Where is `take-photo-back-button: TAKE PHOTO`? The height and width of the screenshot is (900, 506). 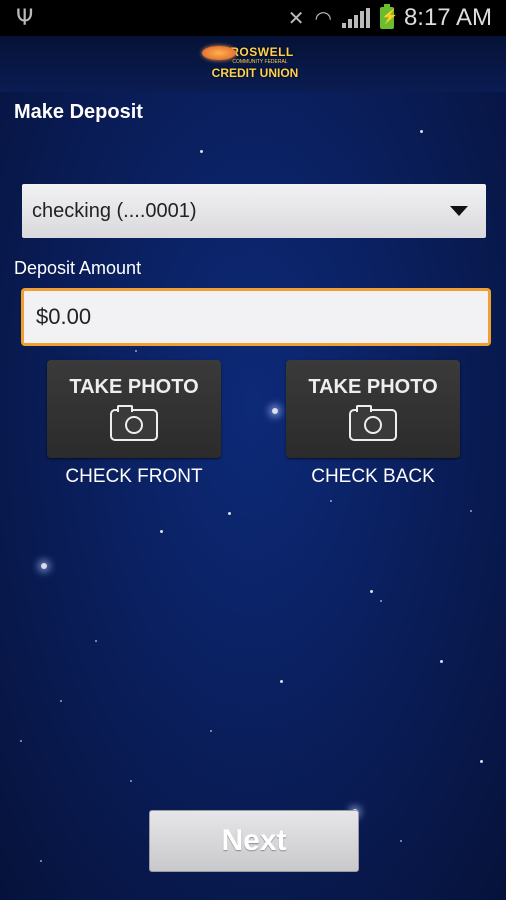 take-photo-back-button: TAKE PHOTO is located at coordinates (373, 409).